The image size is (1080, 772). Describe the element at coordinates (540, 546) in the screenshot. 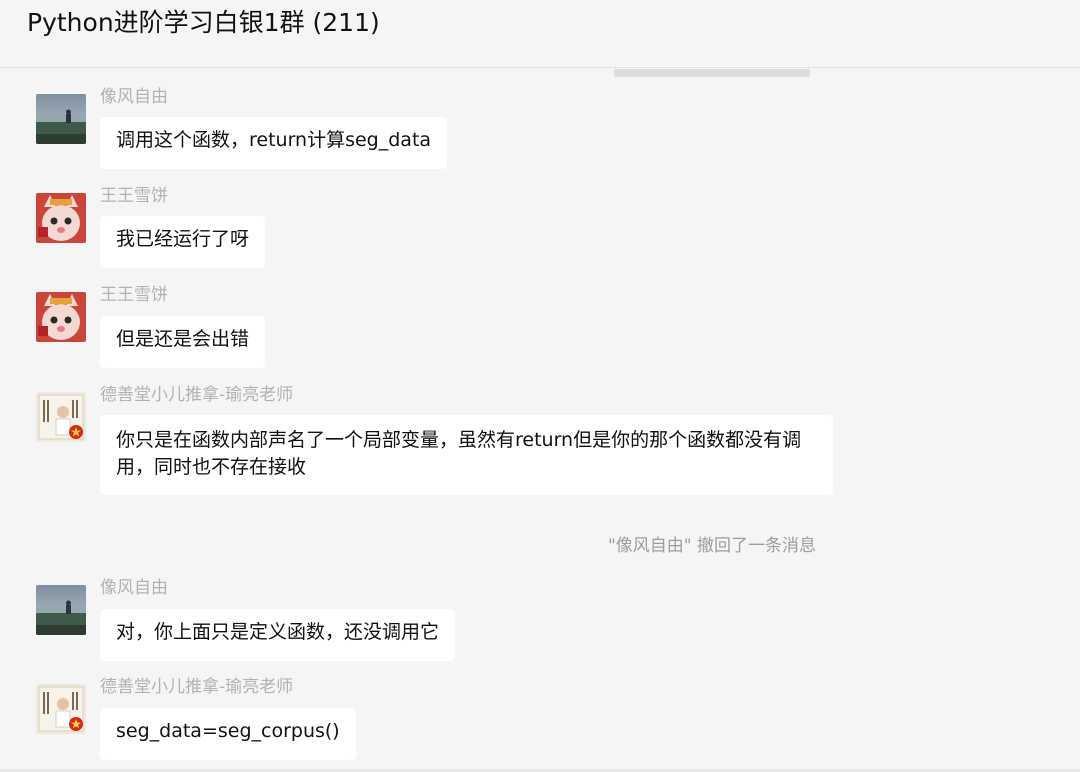

I see `recall-notice: "像风自由" 撤回了一条消息` at that location.